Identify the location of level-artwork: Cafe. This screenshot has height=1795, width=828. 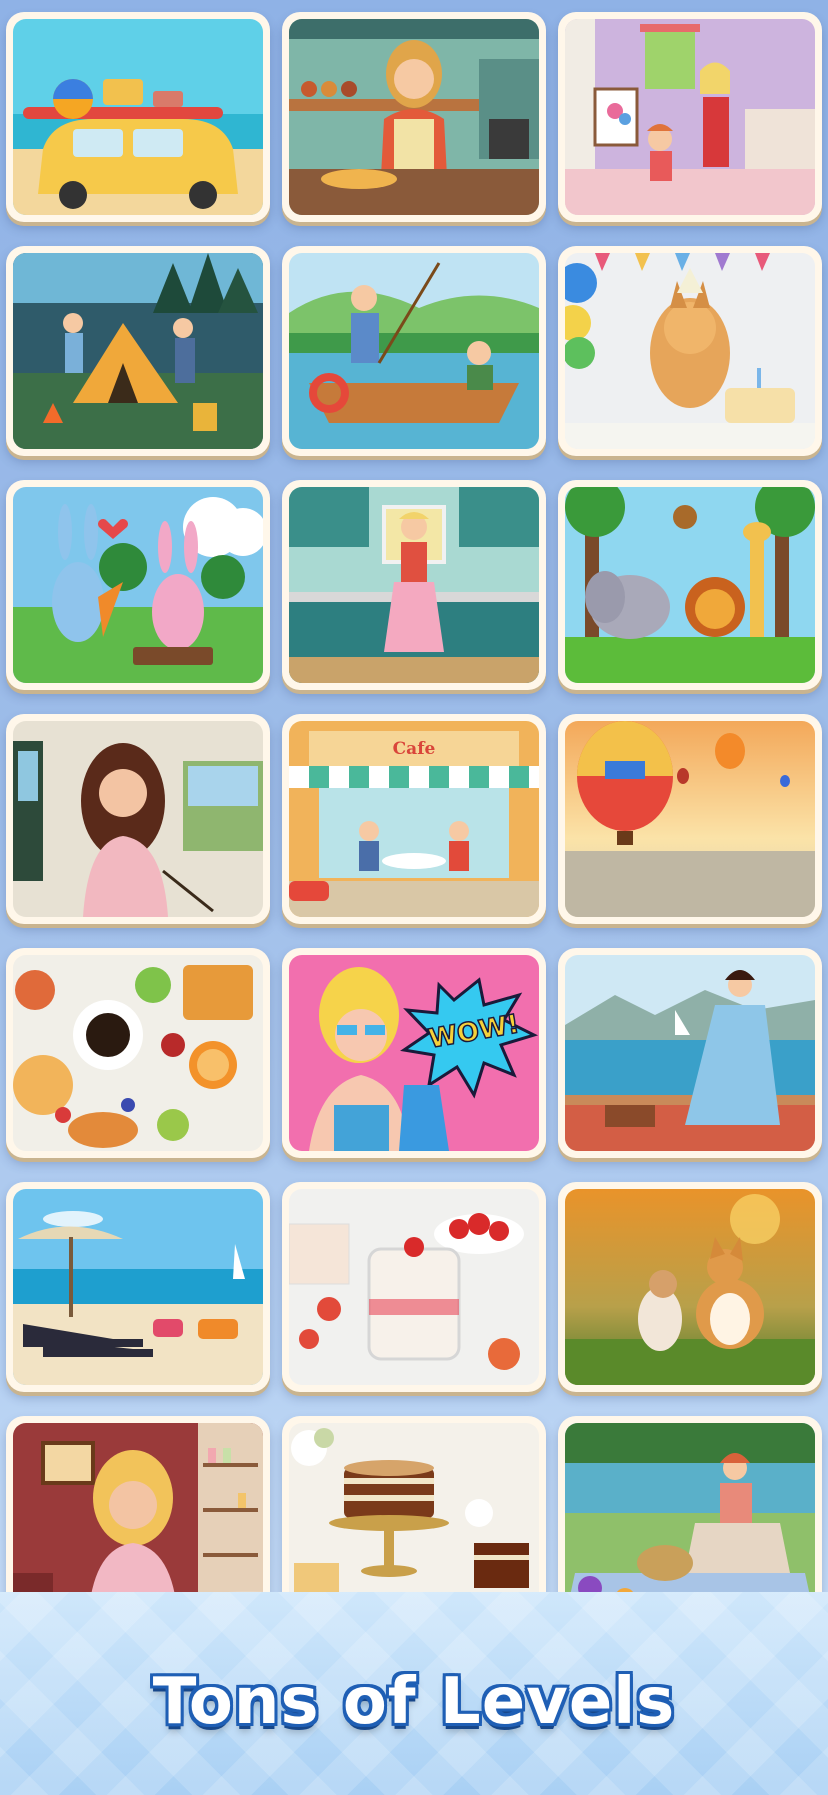
(414, 819).